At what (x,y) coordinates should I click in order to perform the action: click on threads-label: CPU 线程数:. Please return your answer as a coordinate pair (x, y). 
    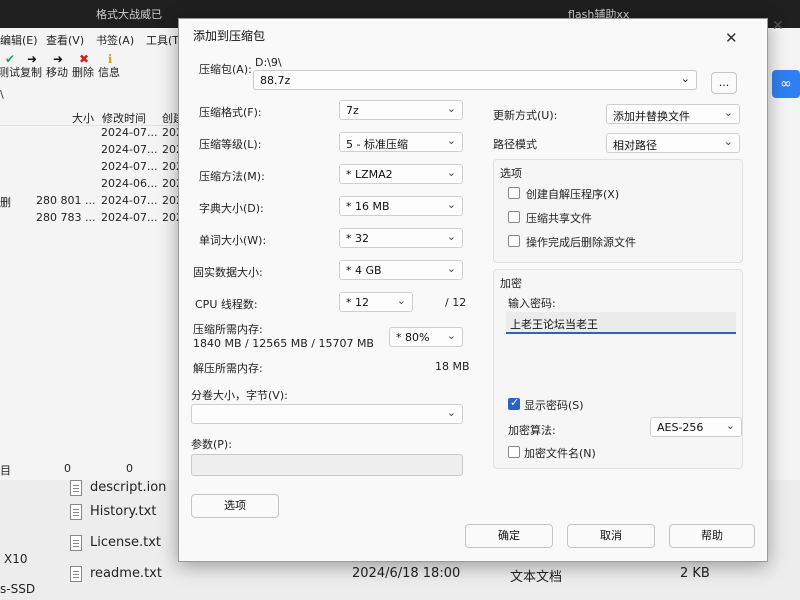
    Looking at the image, I should click on (226, 304).